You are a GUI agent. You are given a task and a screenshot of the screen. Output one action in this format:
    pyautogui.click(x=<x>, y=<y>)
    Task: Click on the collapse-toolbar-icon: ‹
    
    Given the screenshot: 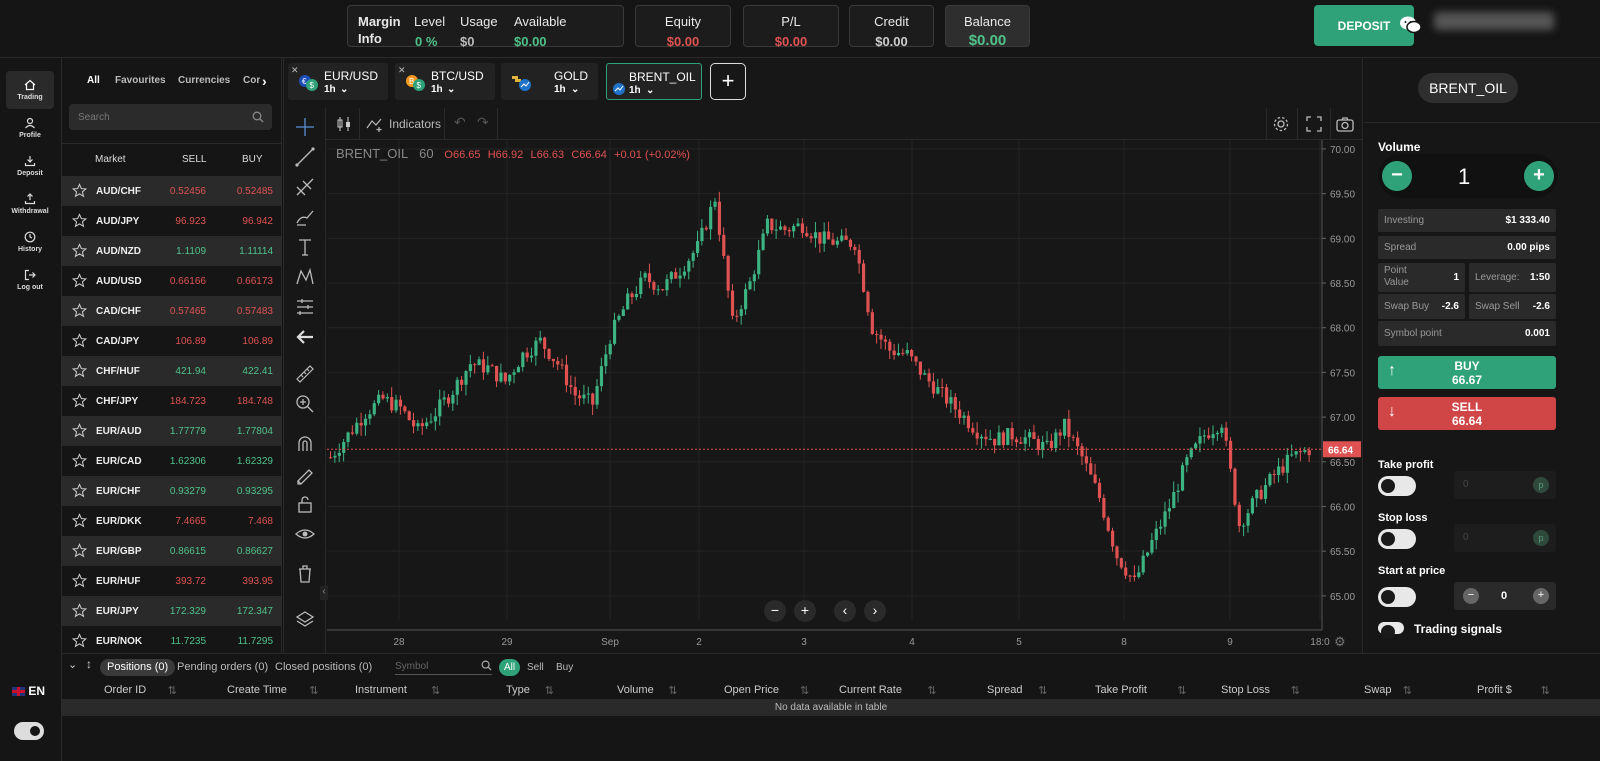 What is the action you would take?
    pyautogui.click(x=324, y=593)
    